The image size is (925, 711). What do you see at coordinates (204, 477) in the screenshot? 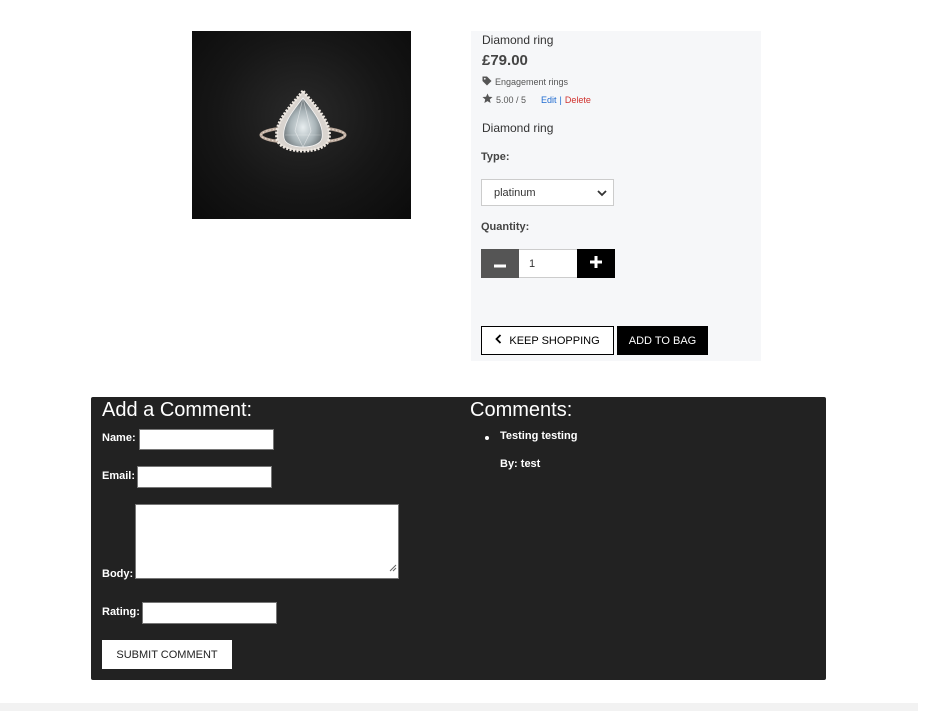
I see `email-input` at bounding box center [204, 477].